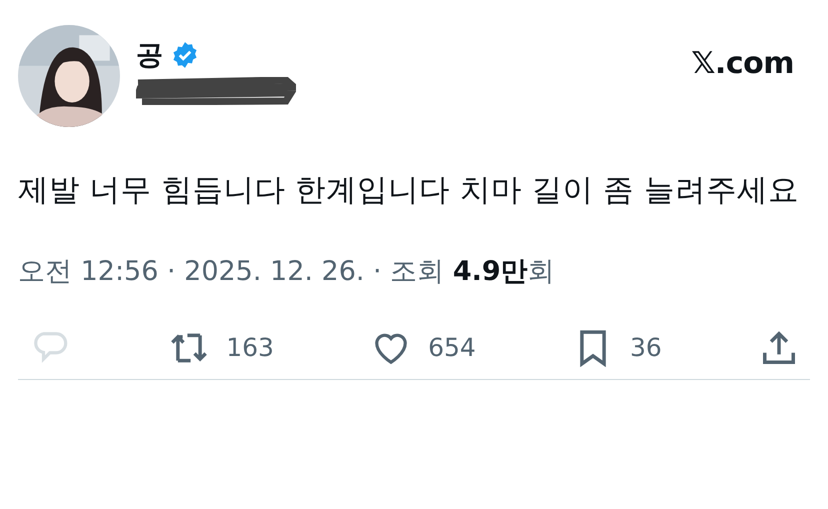 Image resolution: width=828 pixels, height=509 pixels. I want to click on tweet-text: 제발 너무 힘듭니다 한계입니다 치마 길이 좀 늘려주세요, so click(409, 191).